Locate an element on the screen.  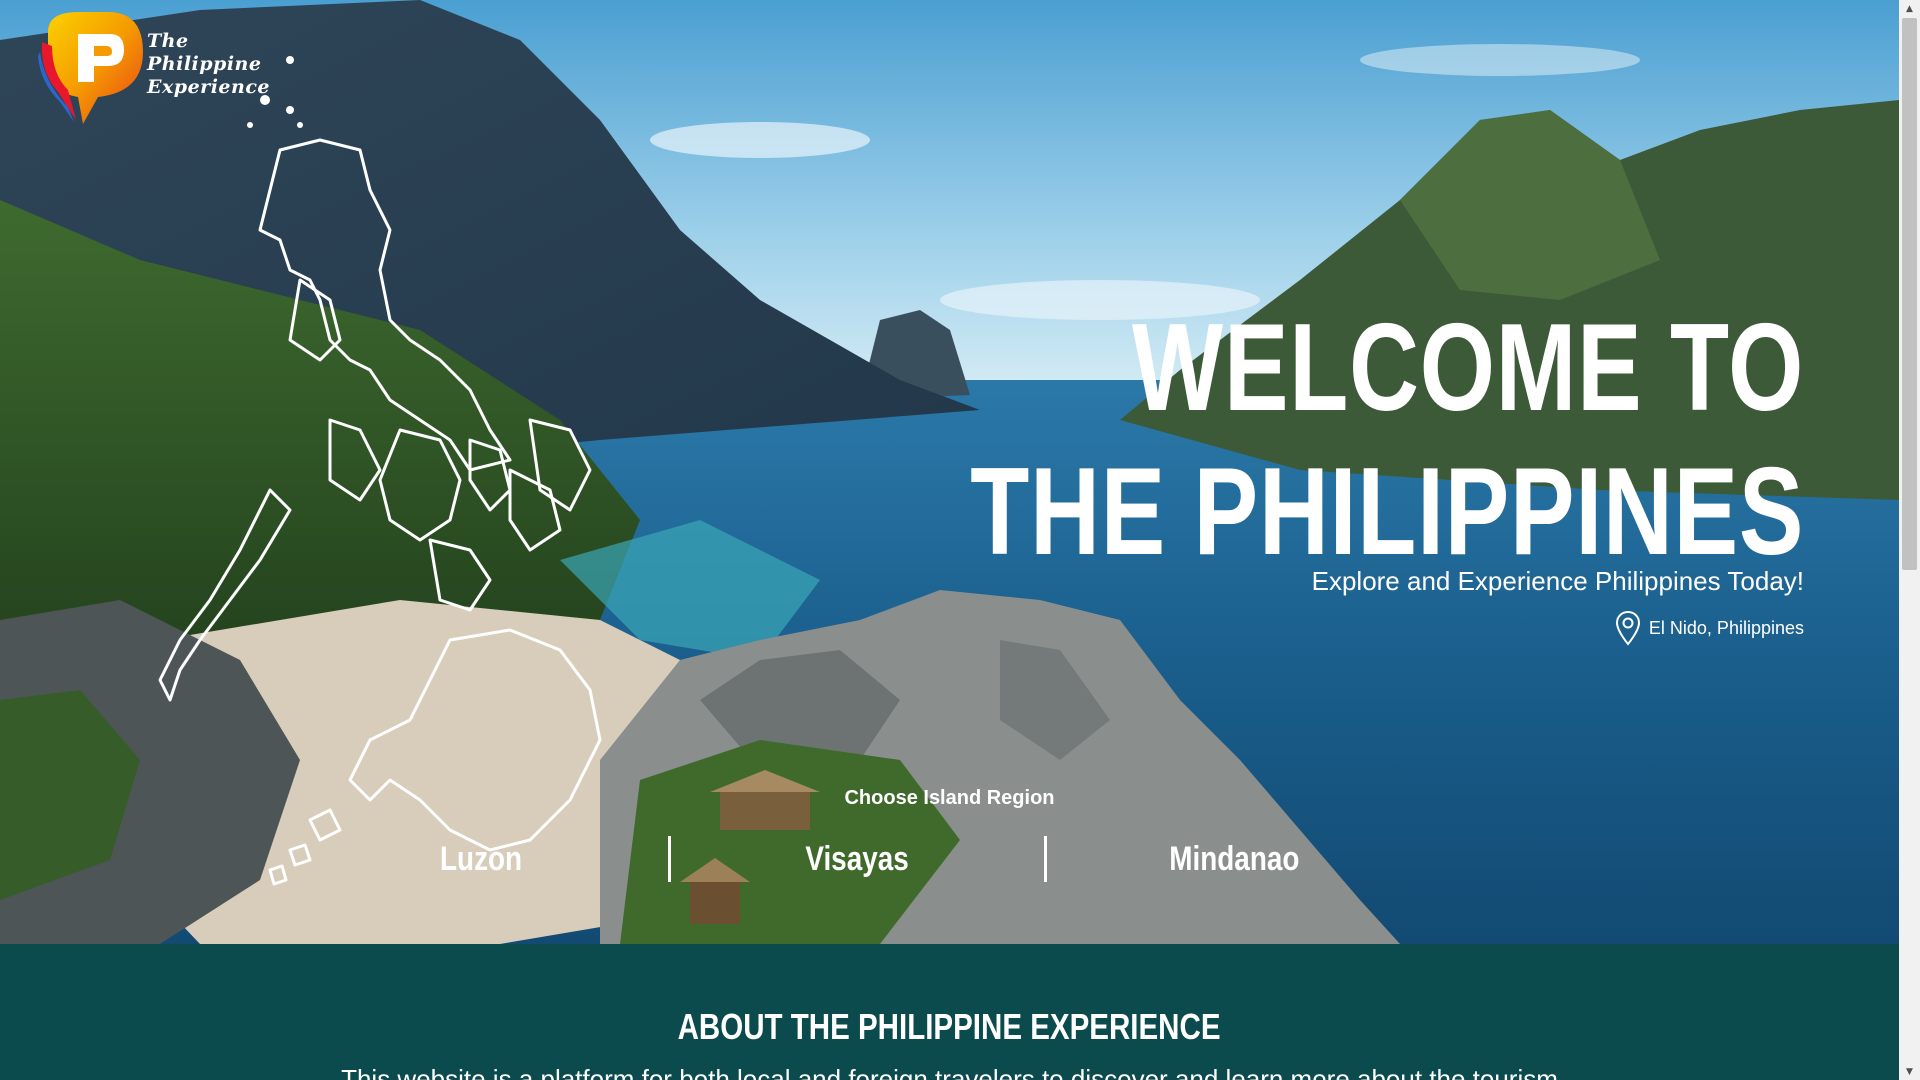
region-link-mindanao: Mindanao is located at coordinates (1232, 859).